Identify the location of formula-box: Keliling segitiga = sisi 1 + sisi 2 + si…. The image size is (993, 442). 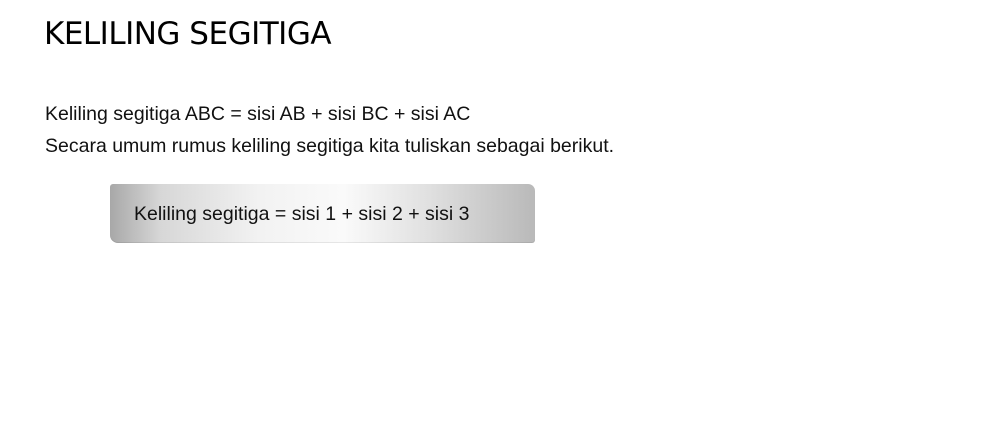
(322, 213).